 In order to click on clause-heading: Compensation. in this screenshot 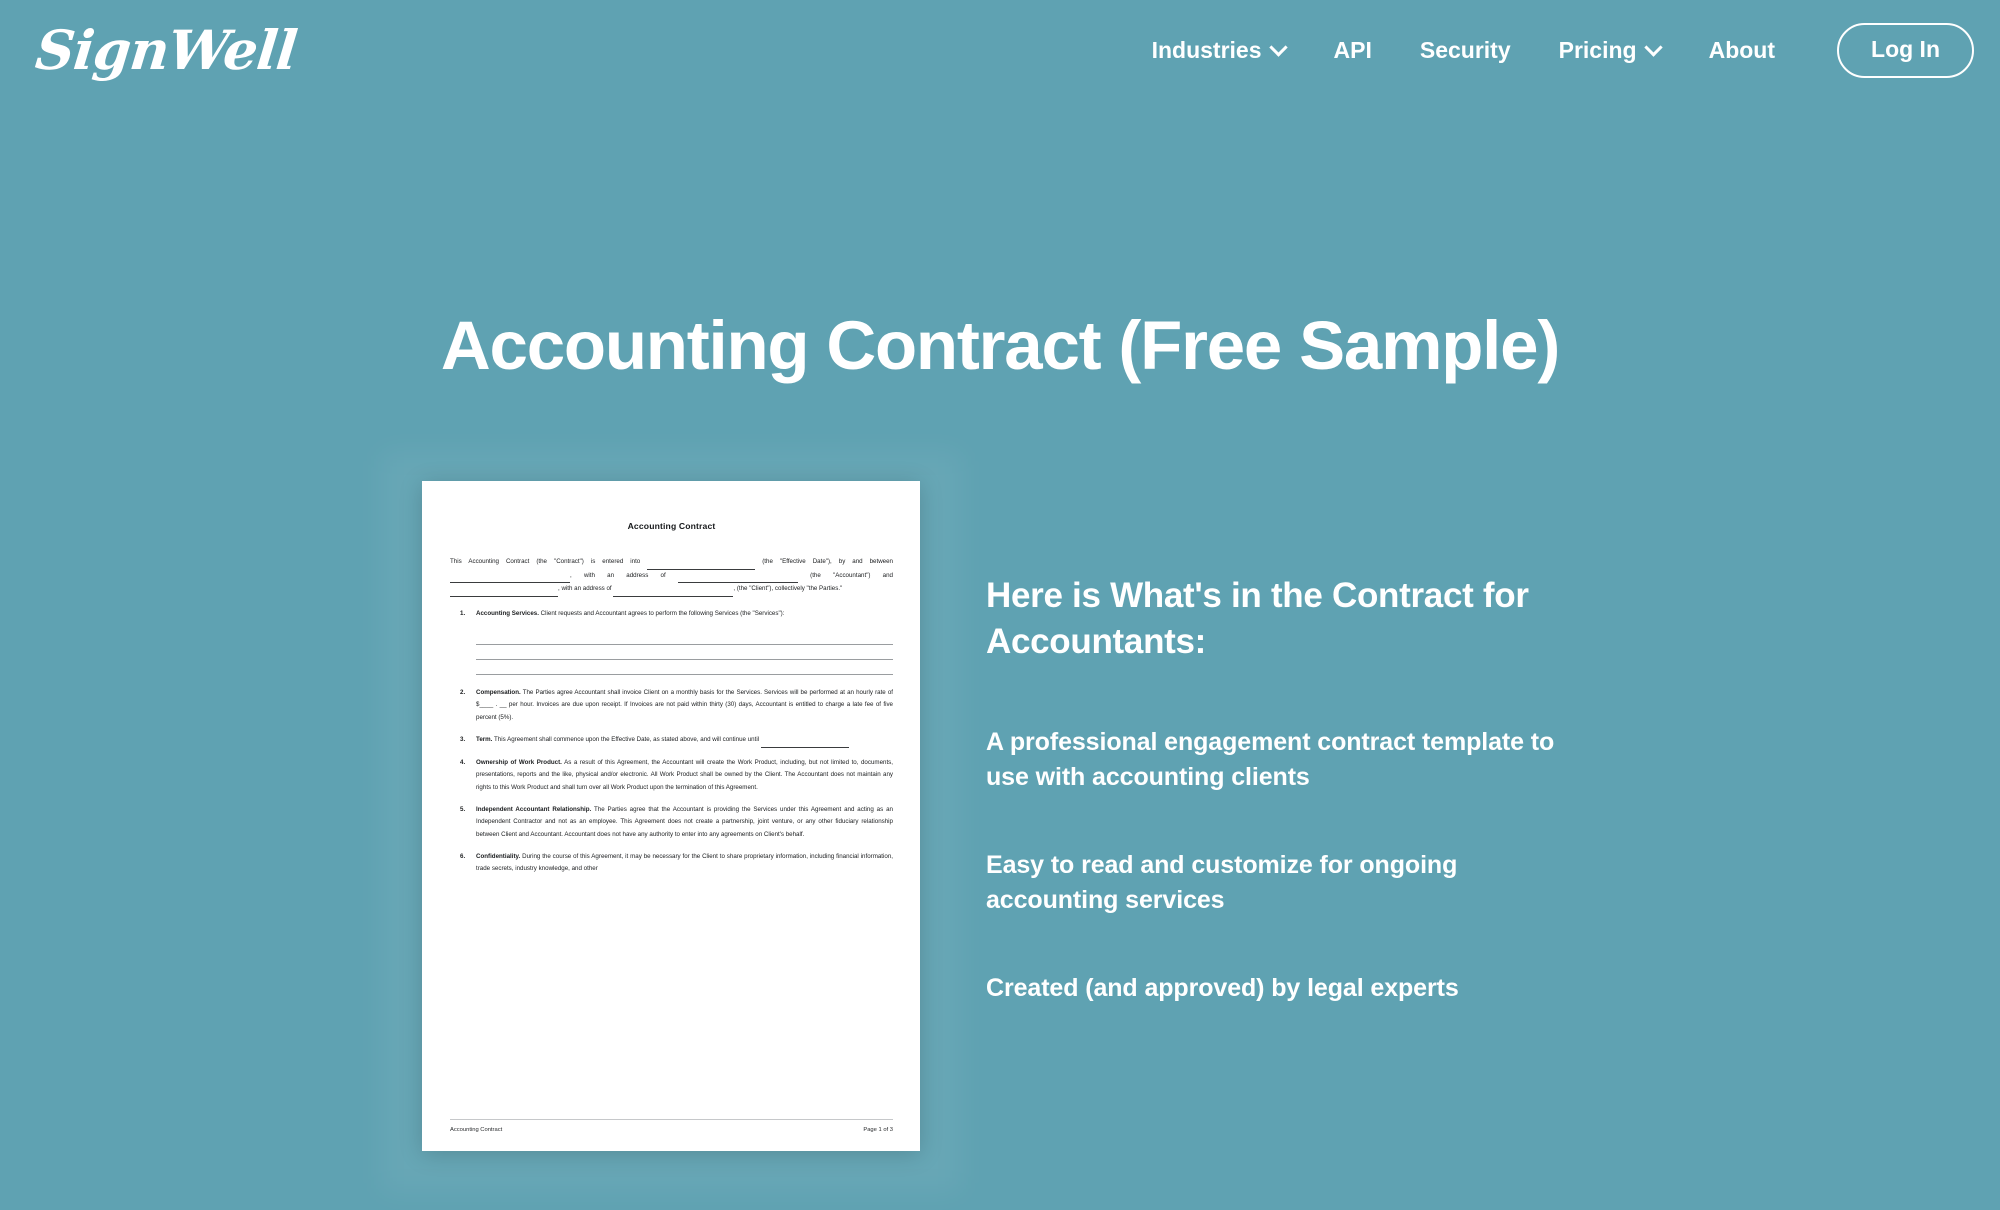, I will do `click(498, 692)`.